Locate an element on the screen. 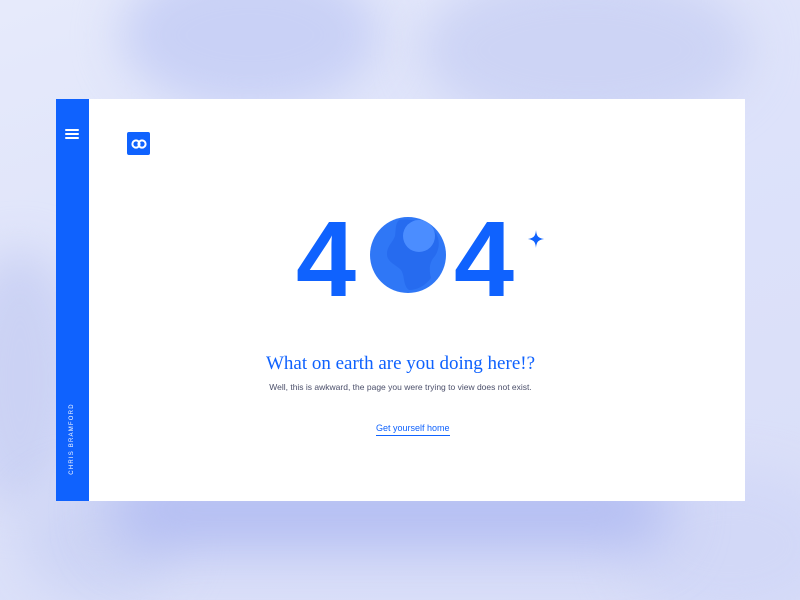  sidebar: CHRIS BRAMFORD is located at coordinates (72, 300).